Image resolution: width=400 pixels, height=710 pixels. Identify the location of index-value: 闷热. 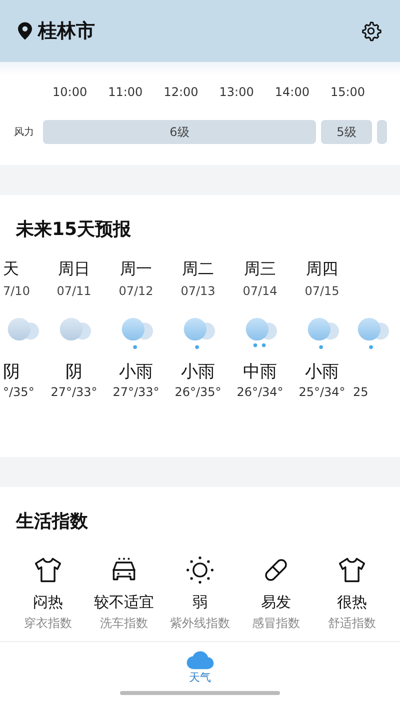
(48, 602).